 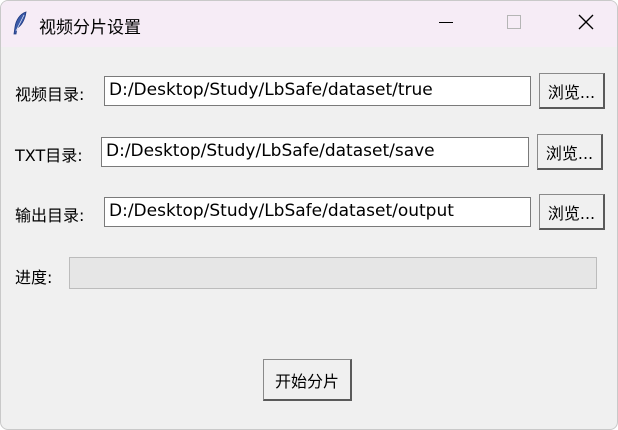 What do you see at coordinates (34, 277) in the screenshot?
I see `progress-label: 进度:` at bounding box center [34, 277].